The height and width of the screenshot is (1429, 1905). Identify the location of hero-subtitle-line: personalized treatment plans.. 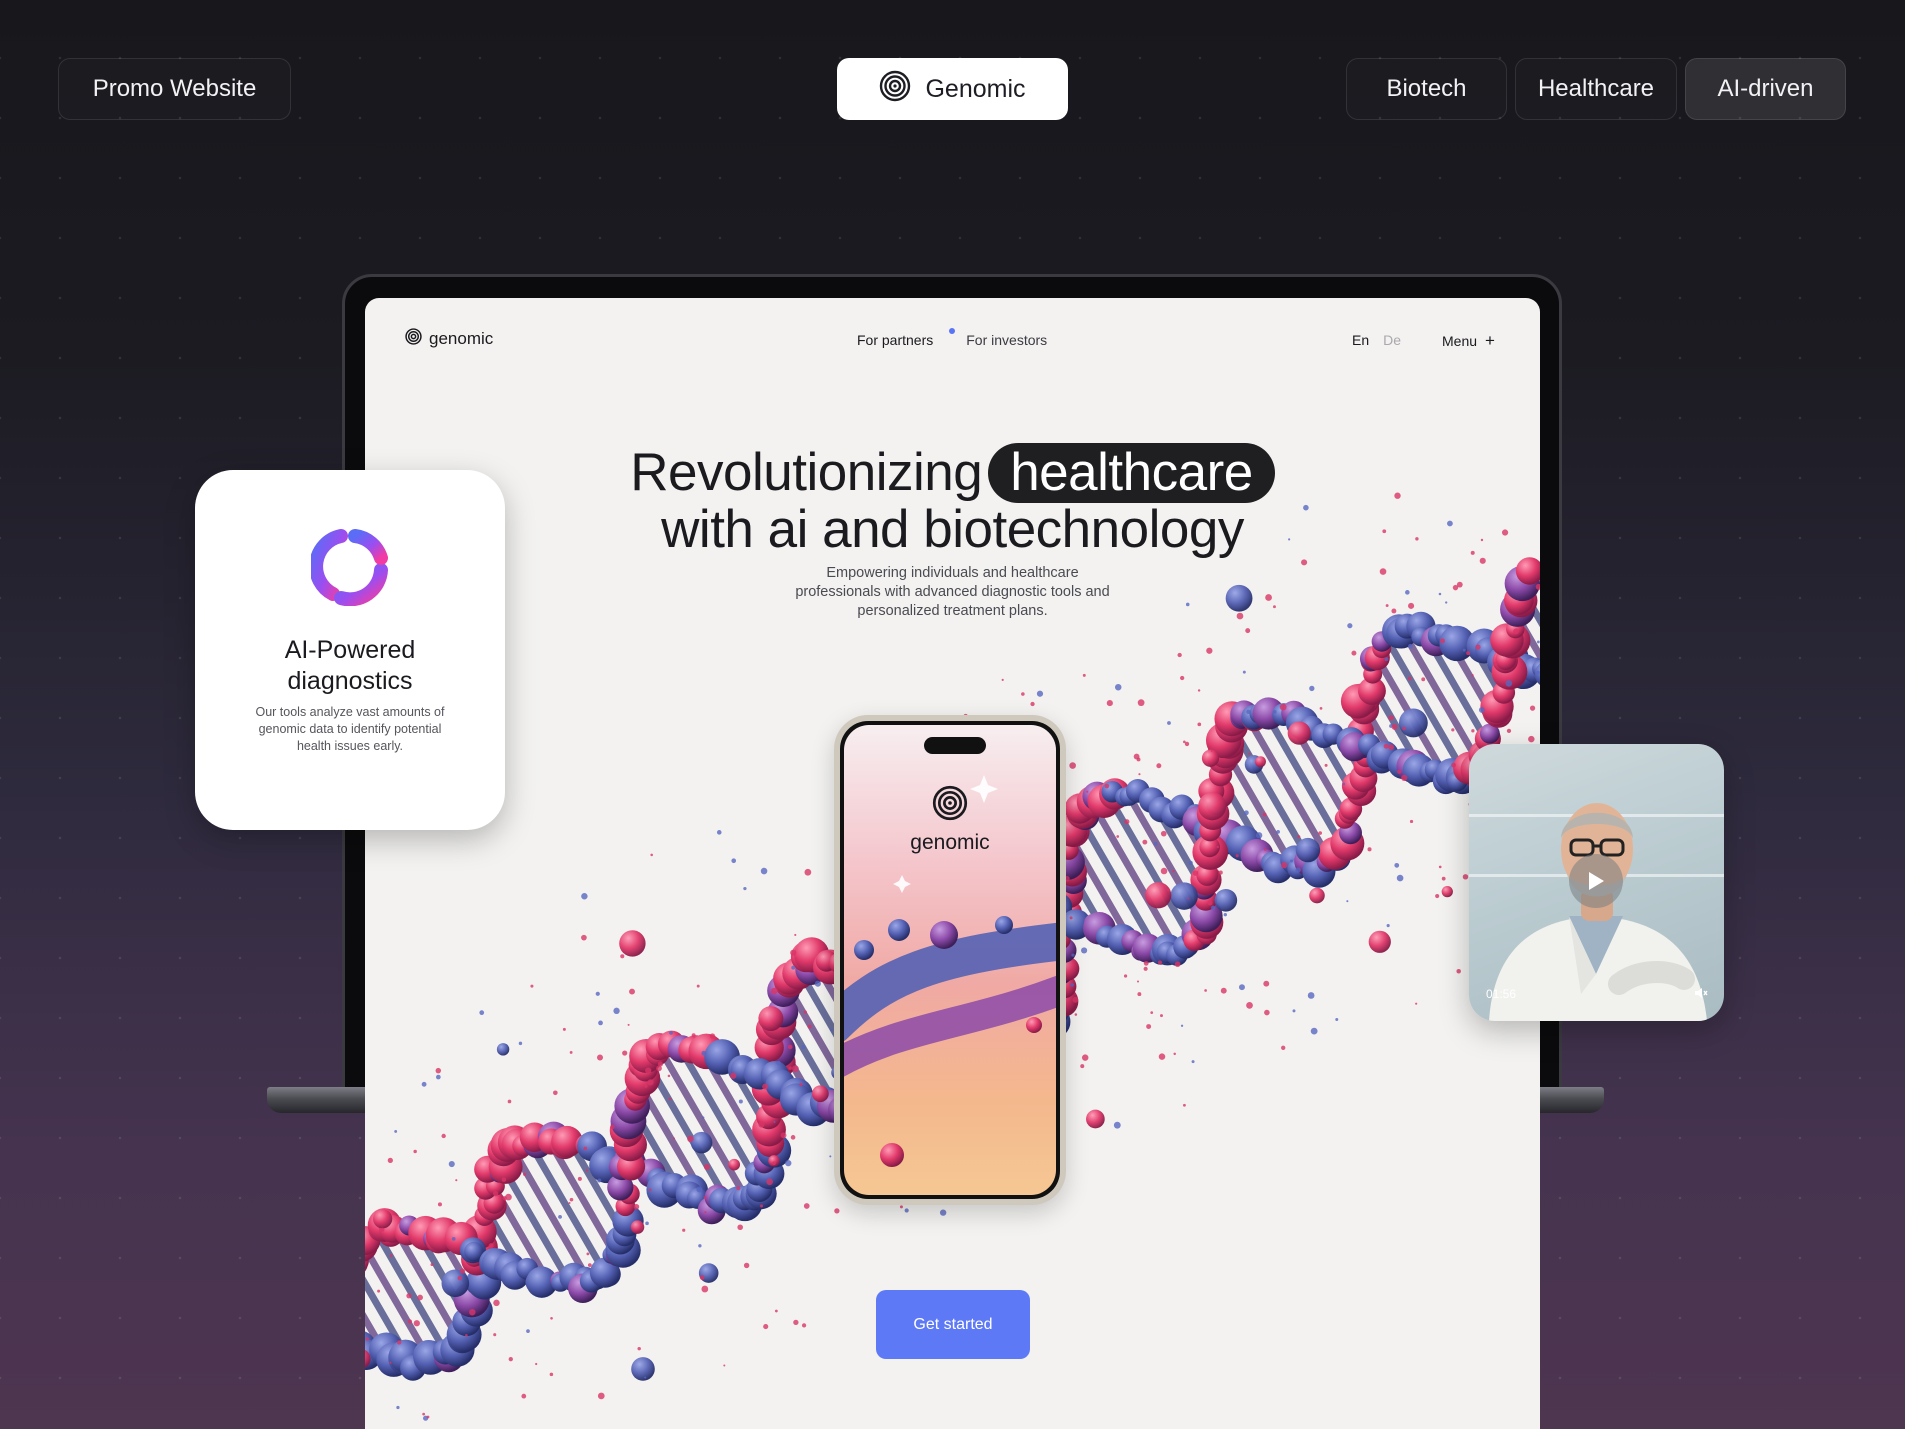
(952, 611).